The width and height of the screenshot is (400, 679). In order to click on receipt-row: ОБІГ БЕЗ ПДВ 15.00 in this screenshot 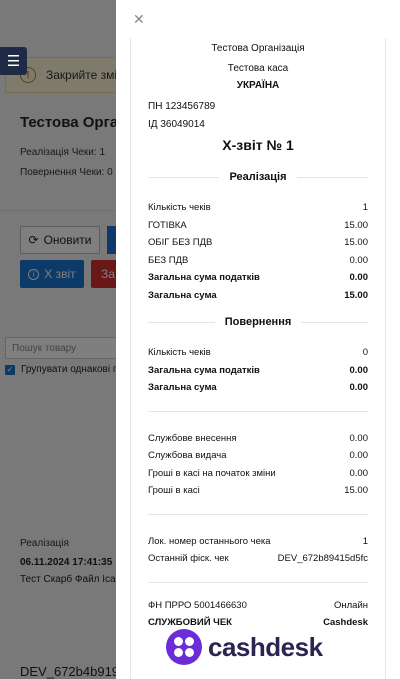, I will do `click(258, 243)`.